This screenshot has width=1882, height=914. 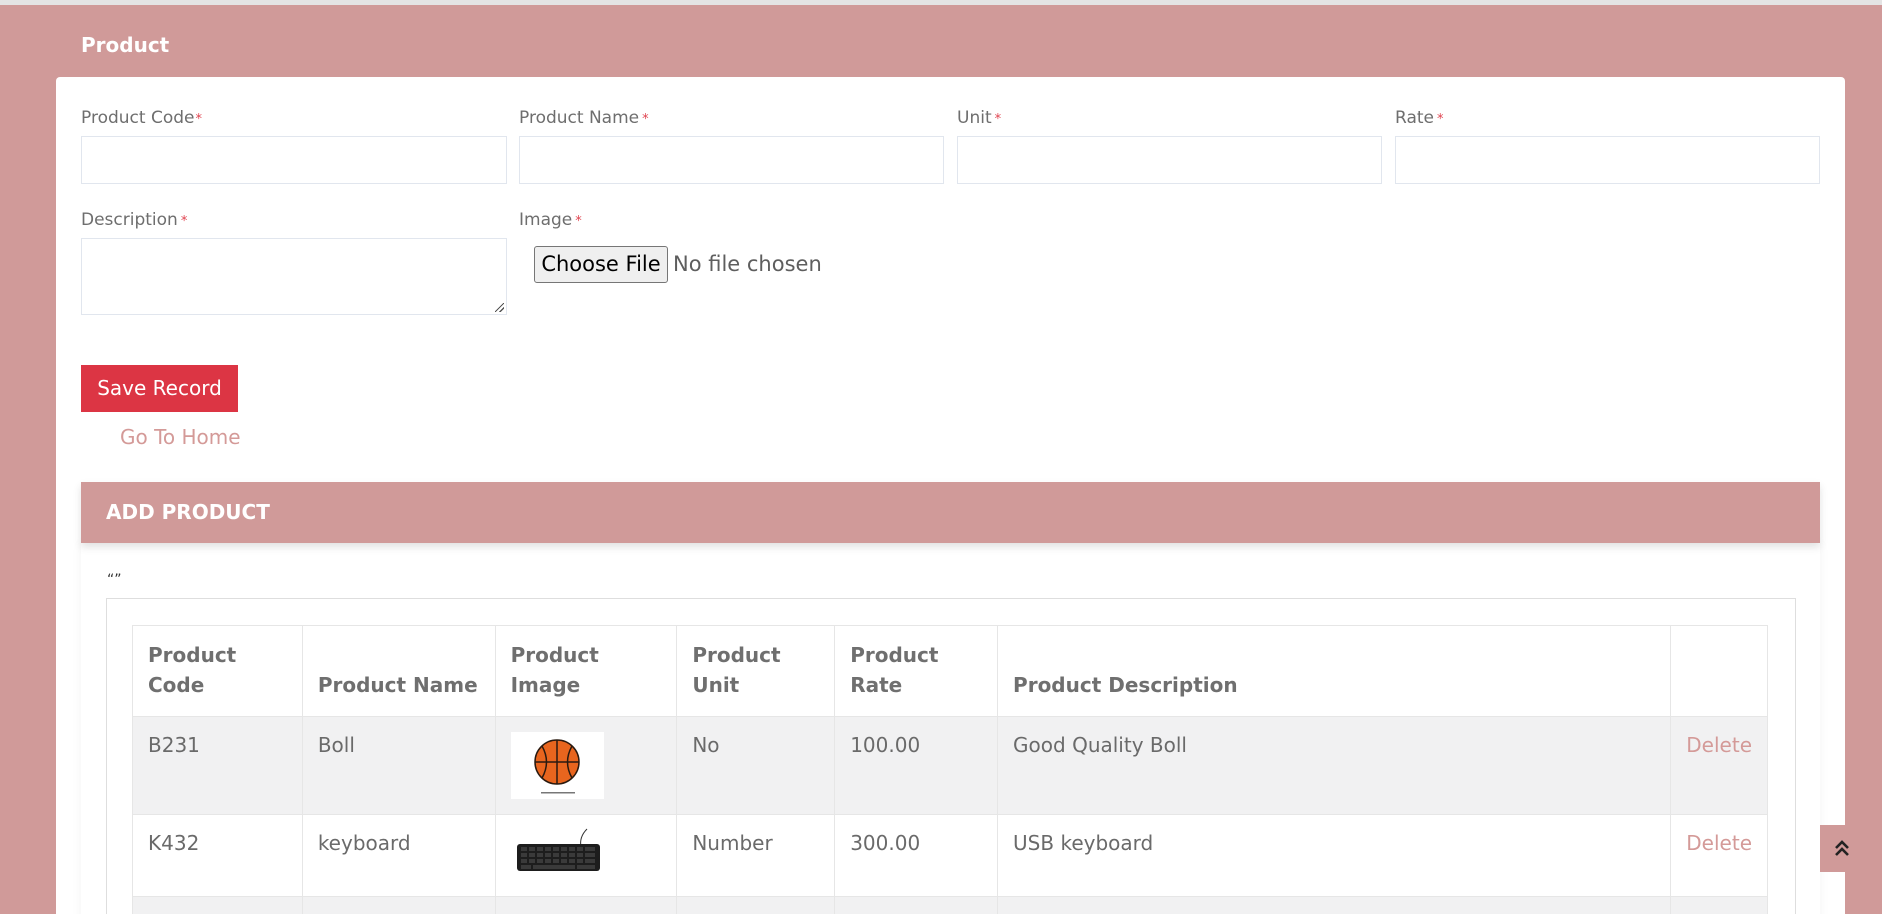 I want to click on cell-name, so click(x=398, y=905).